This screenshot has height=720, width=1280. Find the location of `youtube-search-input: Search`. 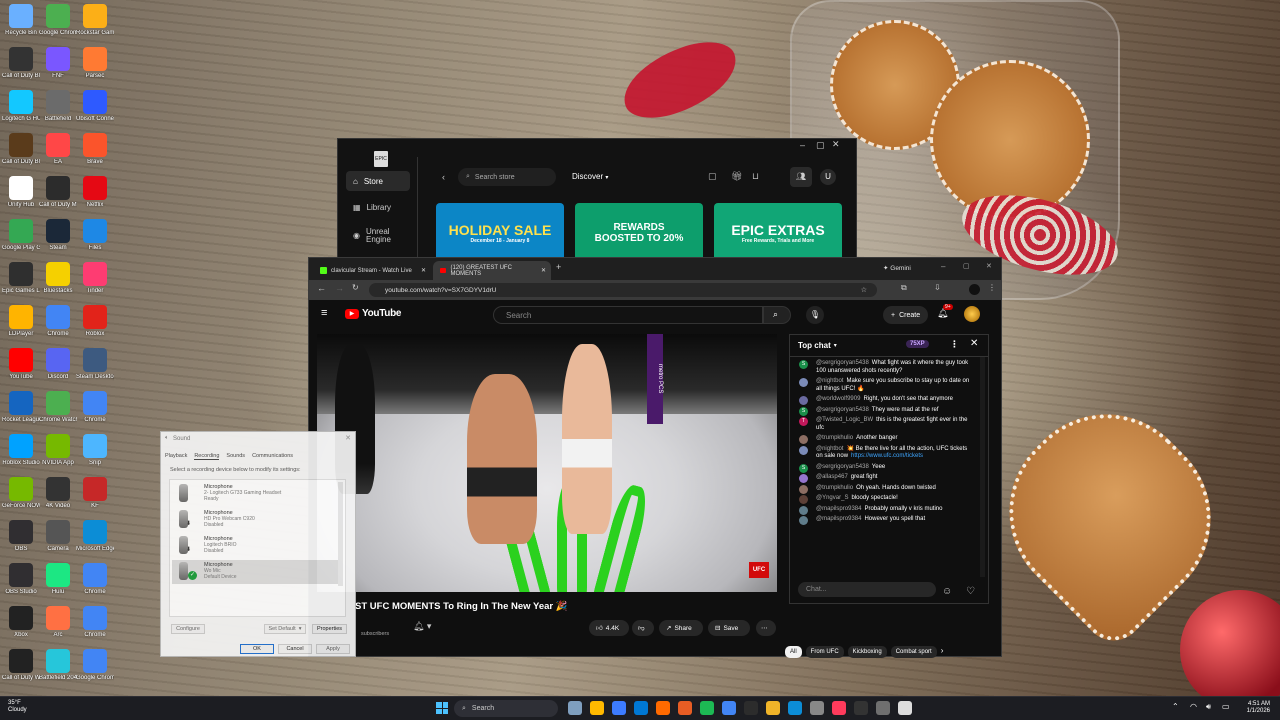

youtube-search-input: Search is located at coordinates (628, 315).